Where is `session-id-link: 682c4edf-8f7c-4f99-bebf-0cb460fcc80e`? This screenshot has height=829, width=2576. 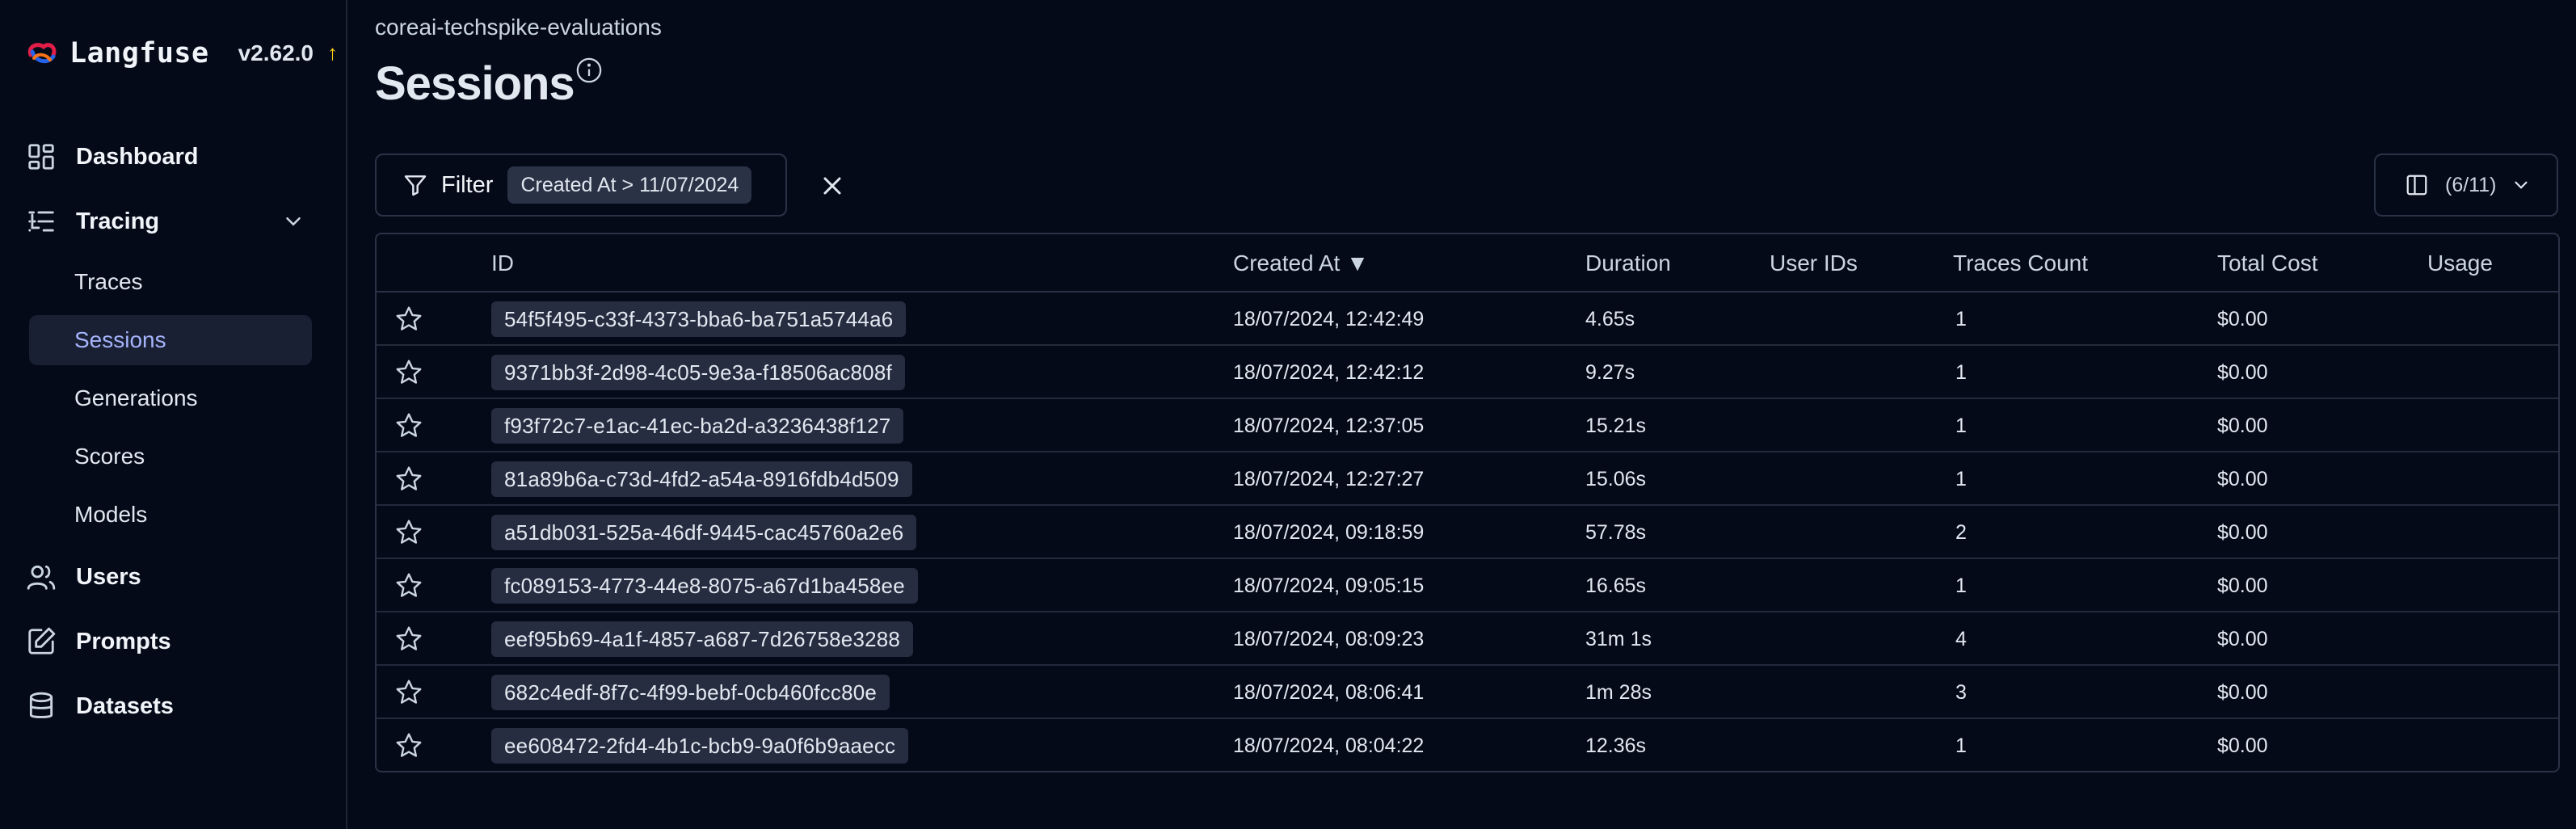 session-id-link: 682c4edf-8f7c-4f99-bebf-0cb460fcc80e is located at coordinates (690, 692).